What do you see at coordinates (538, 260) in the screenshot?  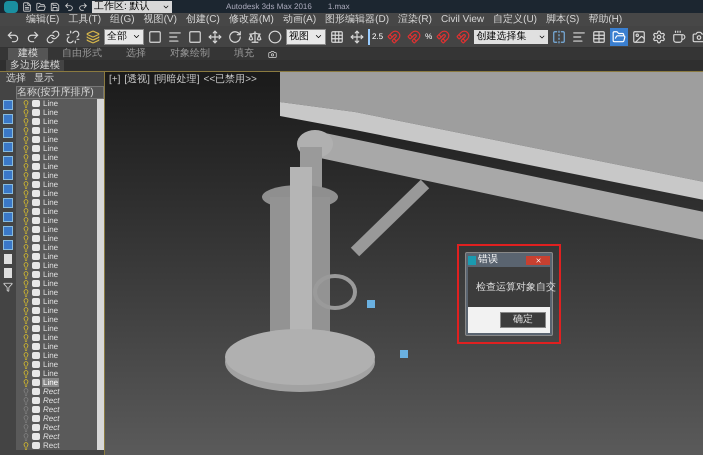 I see `close-button` at bounding box center [538, 260].